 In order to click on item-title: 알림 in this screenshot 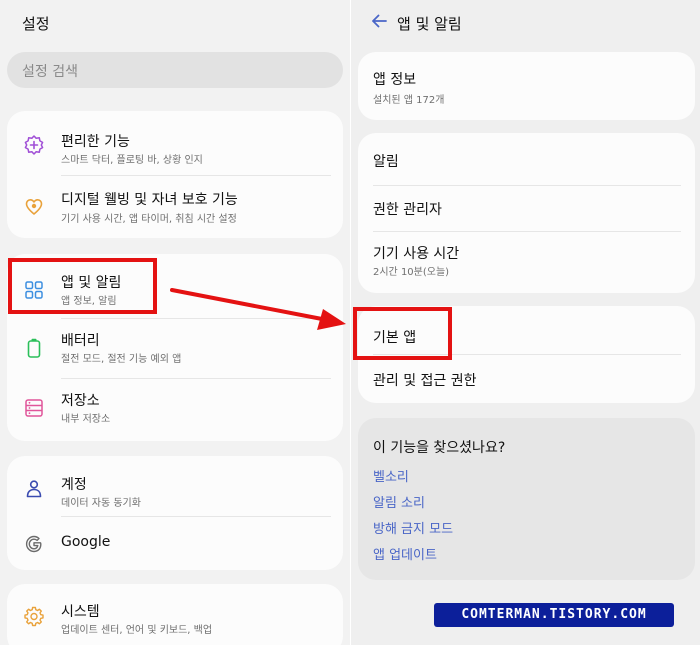, I will do `click(386, 162)`.